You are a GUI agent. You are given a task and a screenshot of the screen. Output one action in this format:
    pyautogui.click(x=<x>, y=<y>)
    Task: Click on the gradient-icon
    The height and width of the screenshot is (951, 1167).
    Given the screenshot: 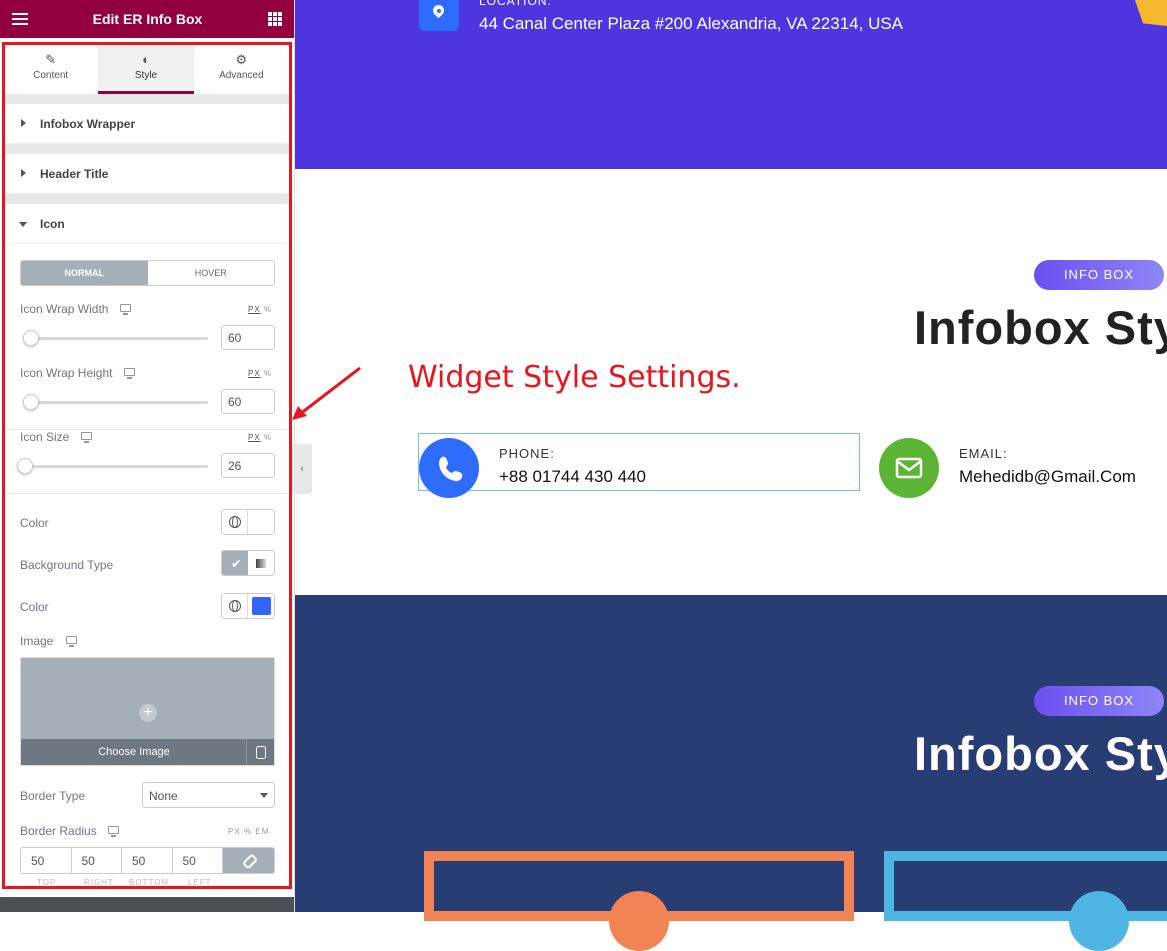 What is the action you would take?
    pyautogui.click(x=261, y=563)
    